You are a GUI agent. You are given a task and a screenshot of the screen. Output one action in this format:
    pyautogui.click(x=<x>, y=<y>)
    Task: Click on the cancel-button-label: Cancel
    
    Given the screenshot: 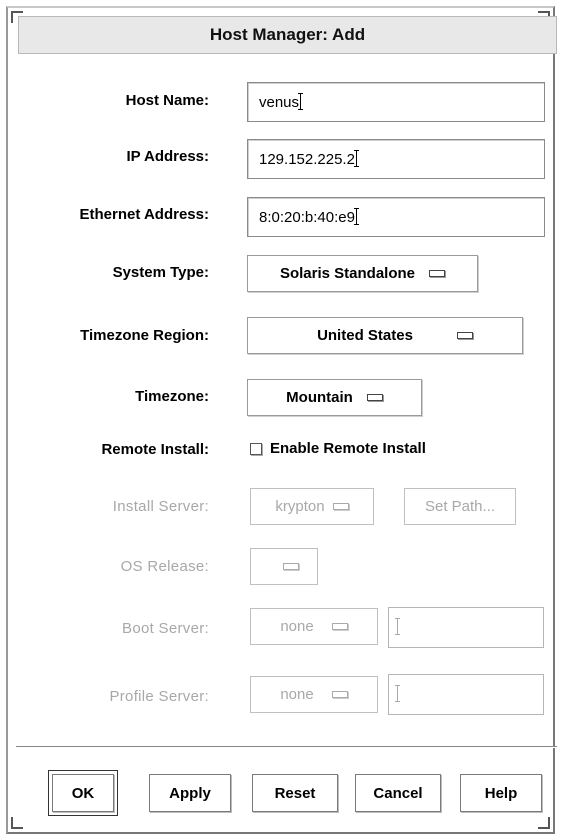 What is the action you would take?
    pyautogui.click(x=398, y=793)
    